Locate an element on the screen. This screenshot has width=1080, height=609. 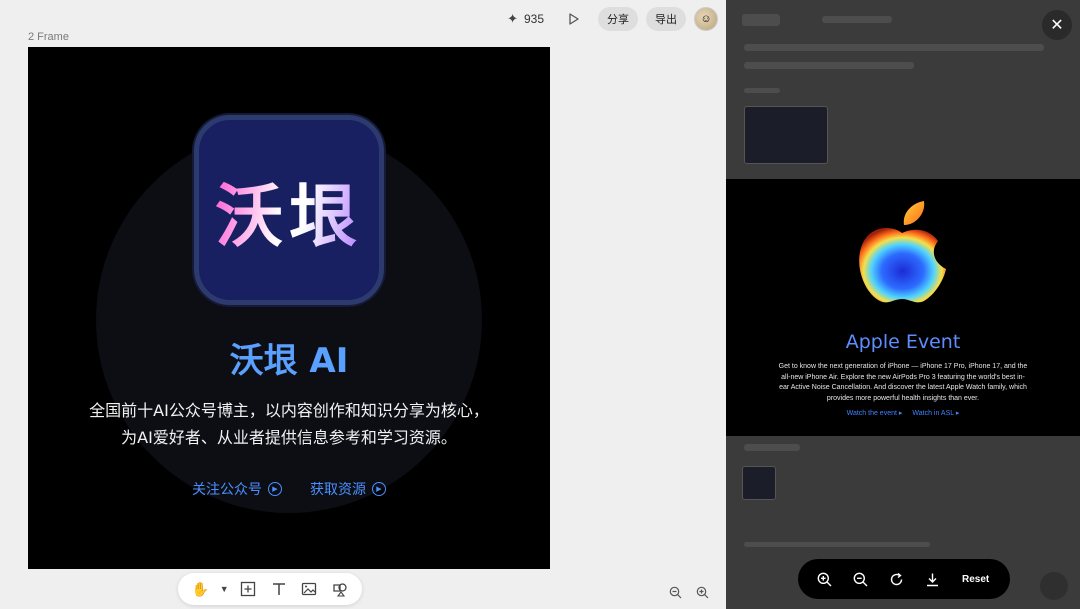
event-links: Watch the event ▸ Watch in ASL ▸ is located at coordinates (903, 413).